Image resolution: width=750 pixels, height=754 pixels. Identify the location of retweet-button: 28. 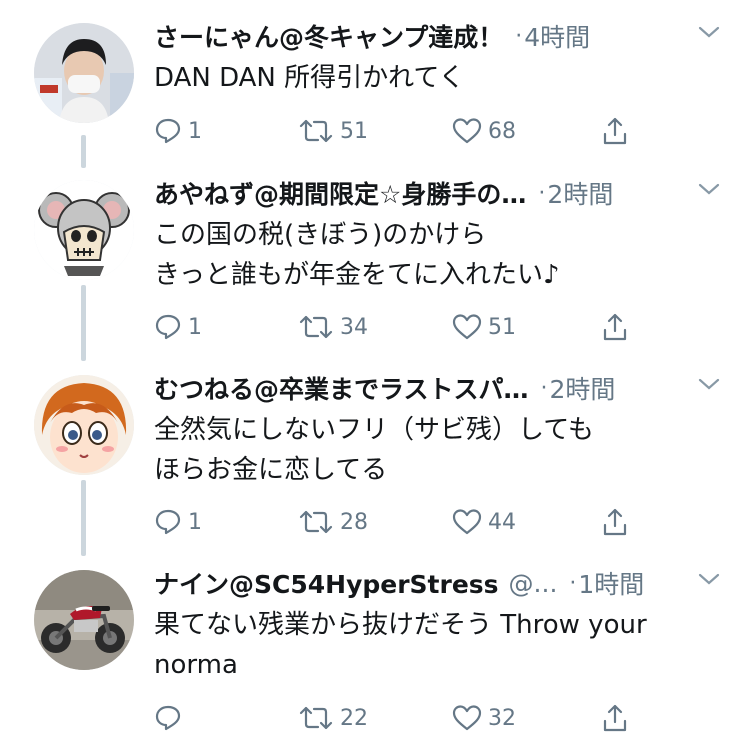
(333, 522).